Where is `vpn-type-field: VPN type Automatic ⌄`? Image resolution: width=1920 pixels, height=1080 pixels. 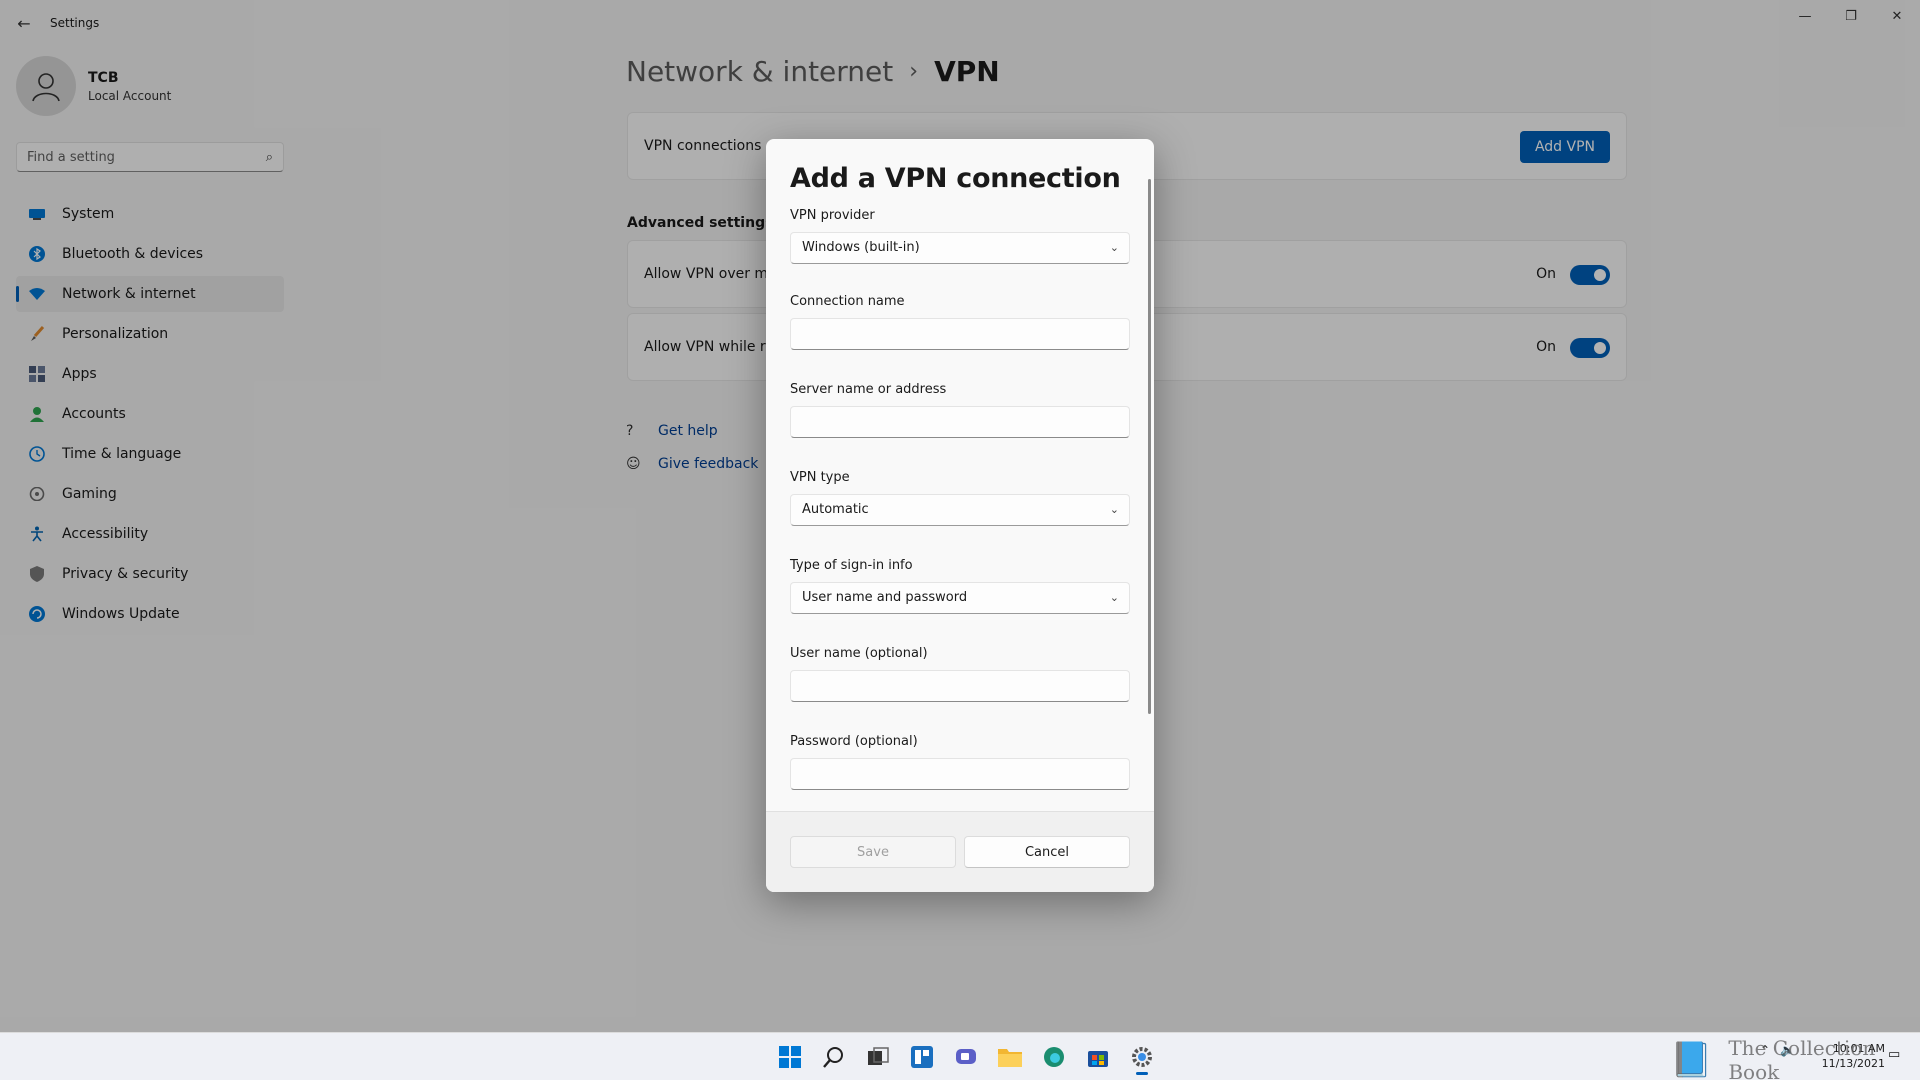 vpn-type-field: VPN type Automatic ⌄ is located at coordinates (960, 498).